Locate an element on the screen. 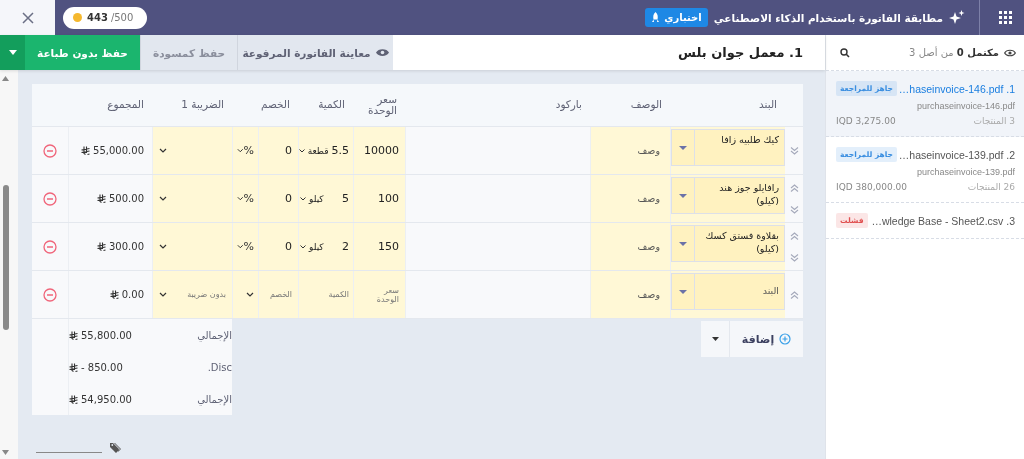 Image resolution: width=1024 pixels, height=459 pixels. unit-price-field: 10000 is located at coordinates (379, 150).